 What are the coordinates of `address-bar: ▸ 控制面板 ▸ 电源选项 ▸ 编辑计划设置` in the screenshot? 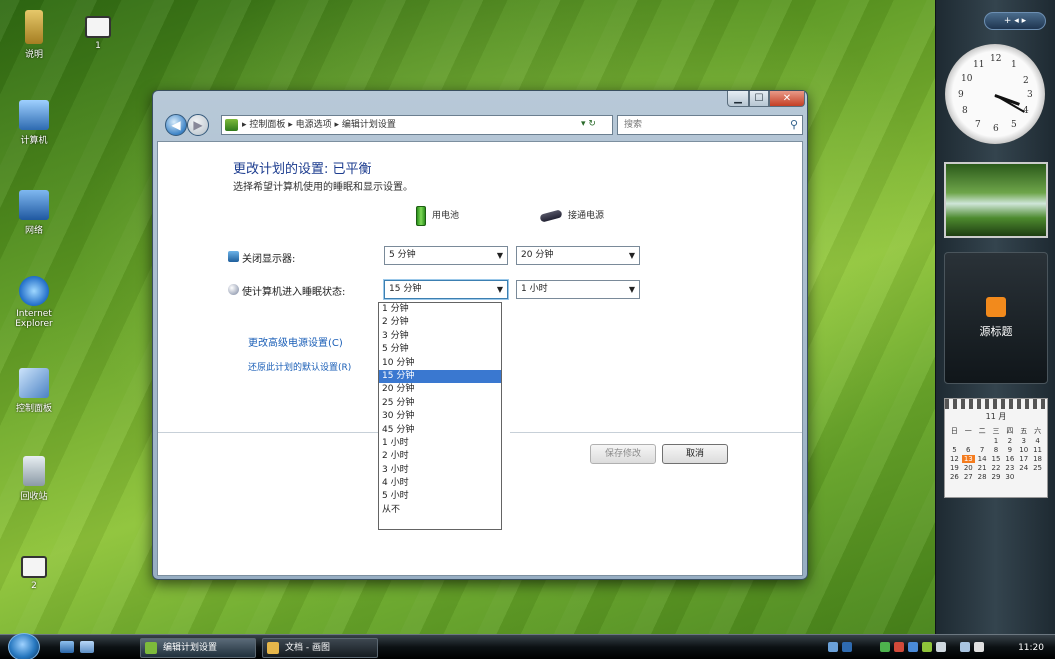 It's located at (417, 125).